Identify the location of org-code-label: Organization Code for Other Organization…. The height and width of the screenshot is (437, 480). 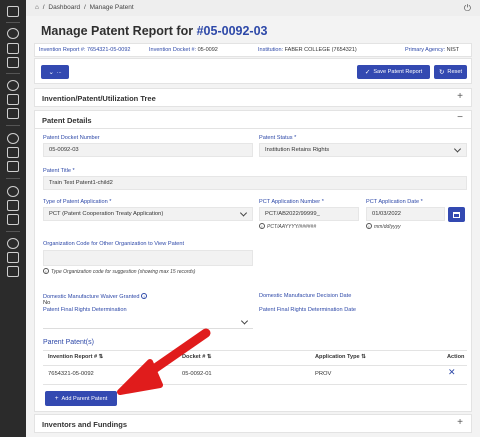
(114, 244).